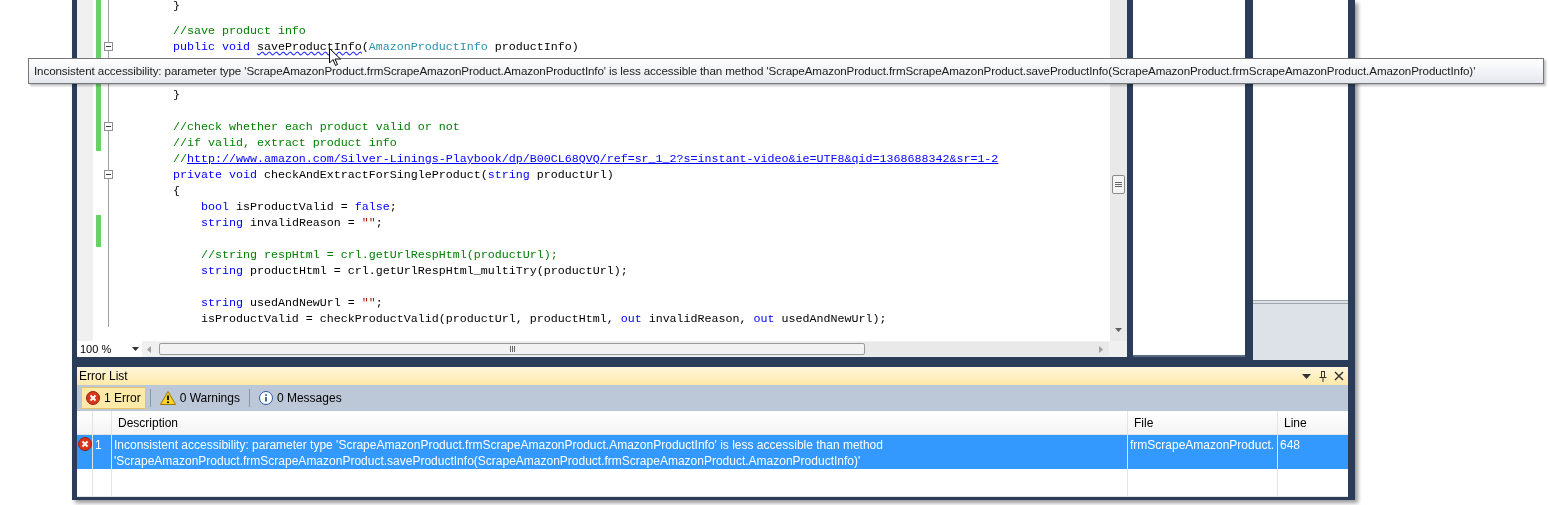  What do you see at coordinates (585, 159) in the screenshot?
I see `code-line: //http://www.amazon.com/Silver-Linings-Playbook/dp/B00CL68QVQ/ref=sr_1_2?s=instant-video&ie=UTF8&qid=1368688342&sr=1-2` at bounding box center [585, 159].